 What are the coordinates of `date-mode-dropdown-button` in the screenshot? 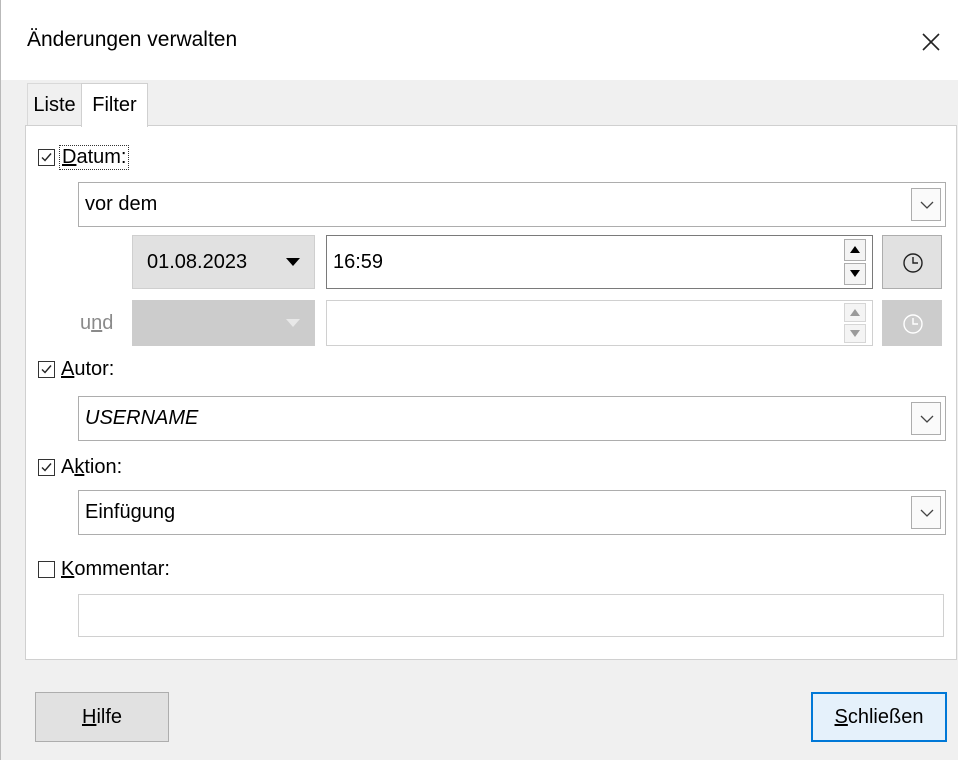 It's located at (926, 204).